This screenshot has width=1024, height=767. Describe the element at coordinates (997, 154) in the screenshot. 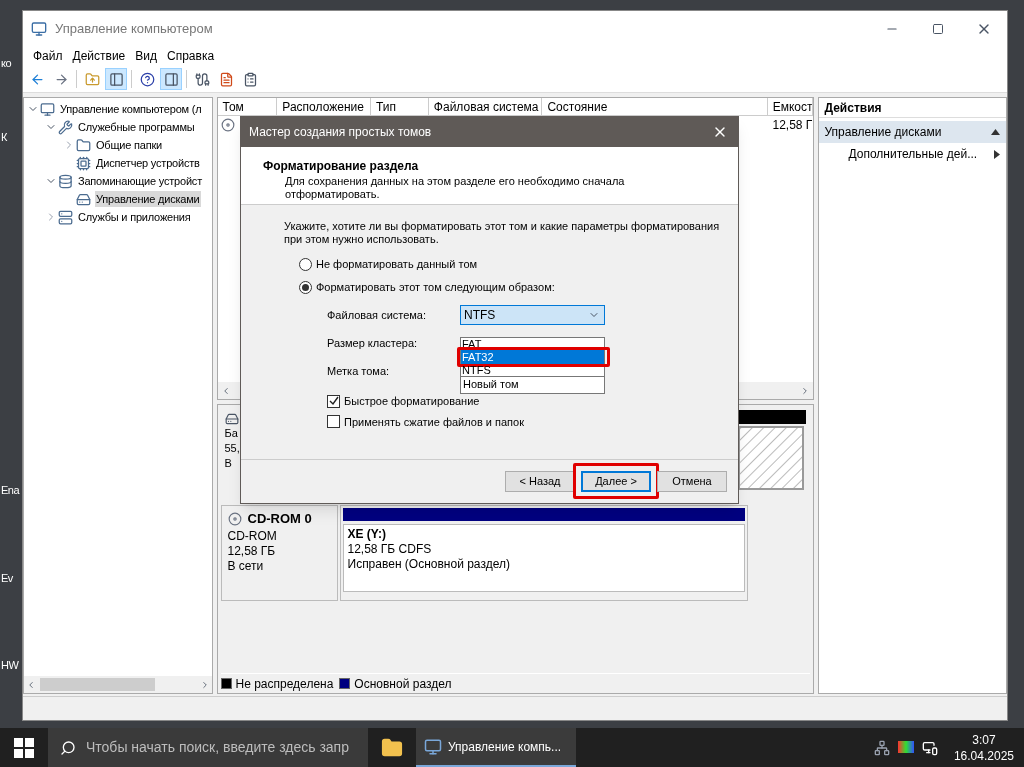

I see `submenu-triangle-icon` at that location.